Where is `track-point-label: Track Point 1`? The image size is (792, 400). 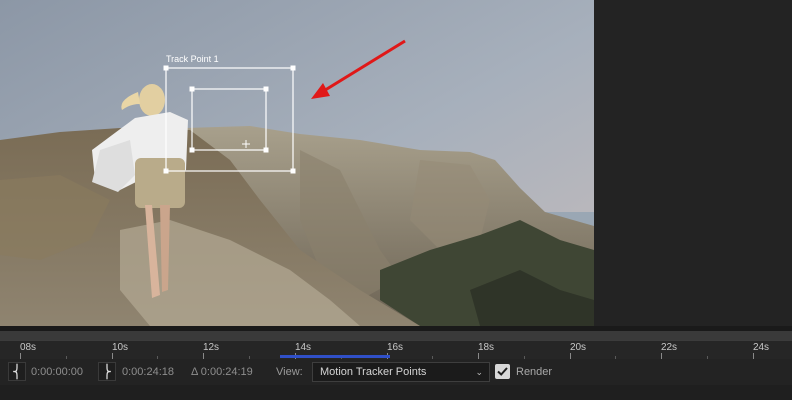 track-point-label: Track Point 1 is located at coordinates (192, 59).